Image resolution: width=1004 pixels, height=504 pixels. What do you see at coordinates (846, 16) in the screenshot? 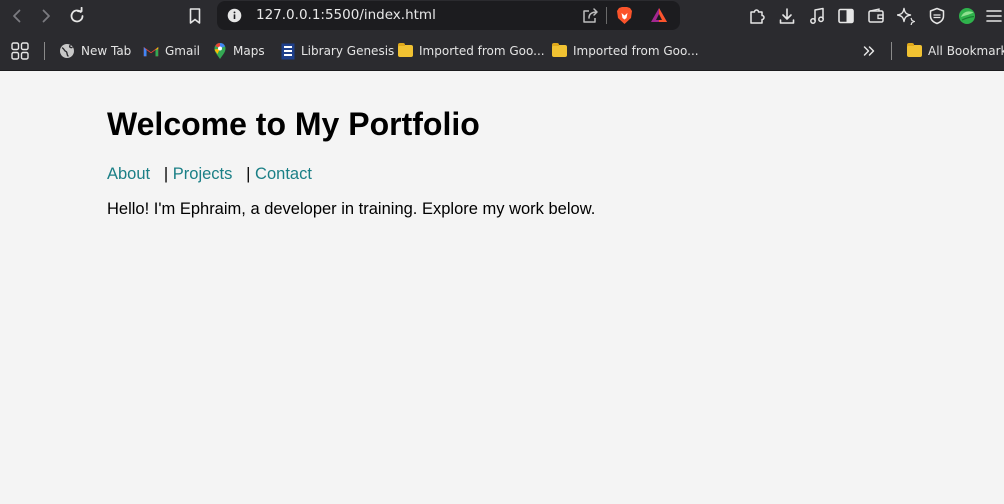
I see `sidebar-icon` at bounding box center [846, 16].